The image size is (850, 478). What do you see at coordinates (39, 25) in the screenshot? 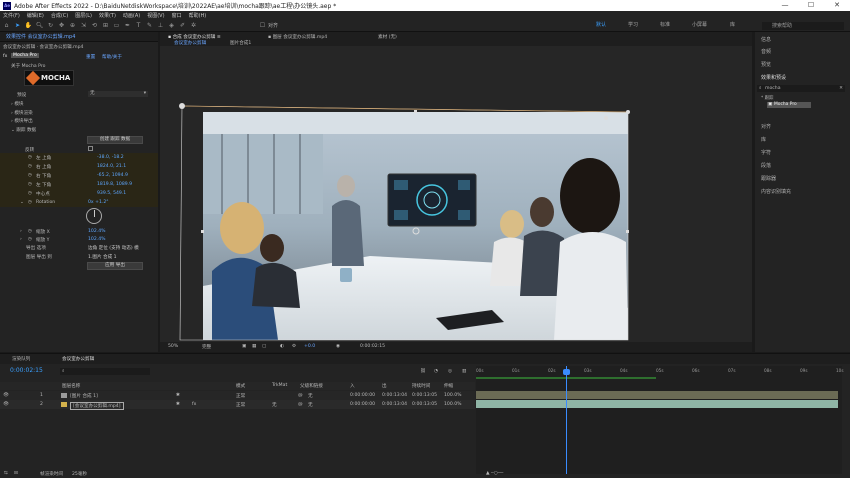
I see `zoom-tool-icon: 🔍︎` at bounding box center [39, 25].